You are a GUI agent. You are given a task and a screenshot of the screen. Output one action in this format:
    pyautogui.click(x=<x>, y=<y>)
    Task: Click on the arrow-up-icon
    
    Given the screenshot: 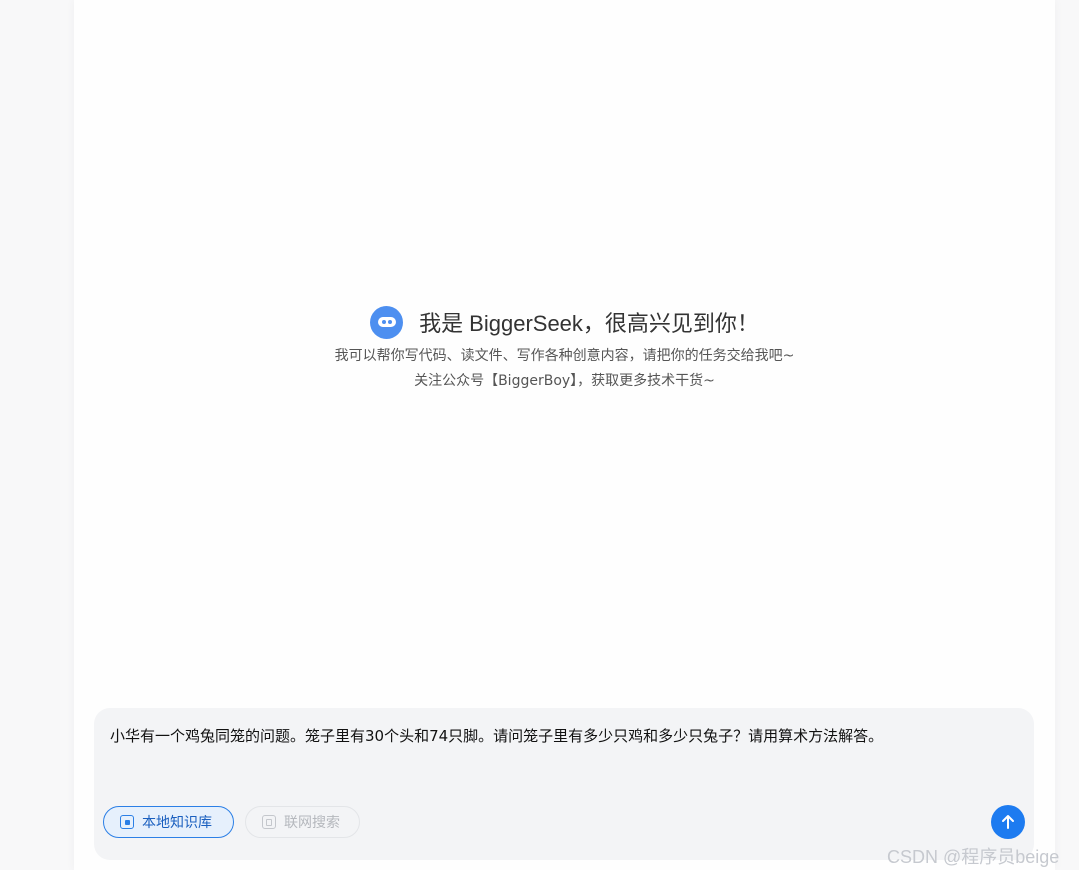 What is the action you would take?
    pyautogui.click(x=1008, y=822)
    